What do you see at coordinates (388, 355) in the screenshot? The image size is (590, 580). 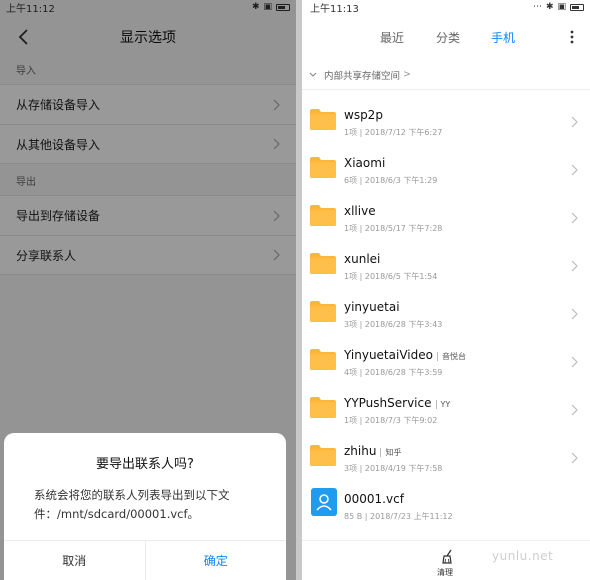 I see `file-name-text: YinyuetaiVideo` at bounding box center [388, 355].